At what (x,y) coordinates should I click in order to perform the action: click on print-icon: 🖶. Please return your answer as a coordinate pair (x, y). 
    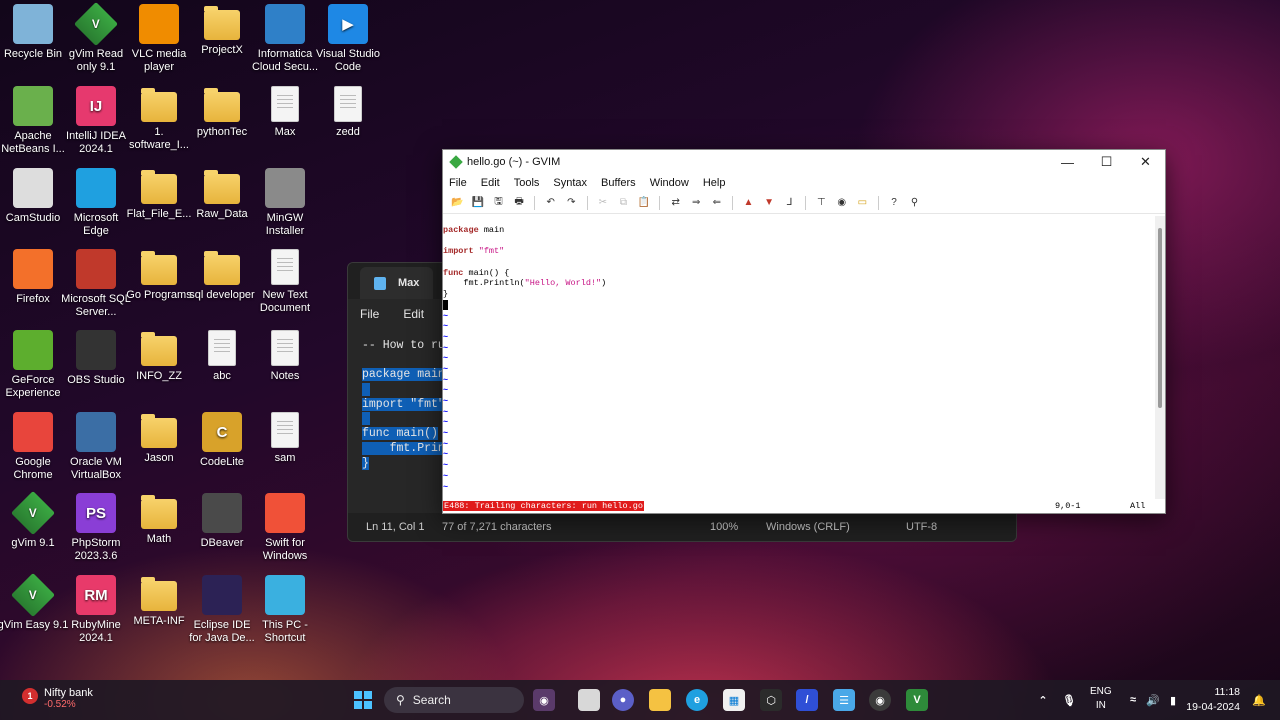
    Looking at the image, I should click on (519, 203).